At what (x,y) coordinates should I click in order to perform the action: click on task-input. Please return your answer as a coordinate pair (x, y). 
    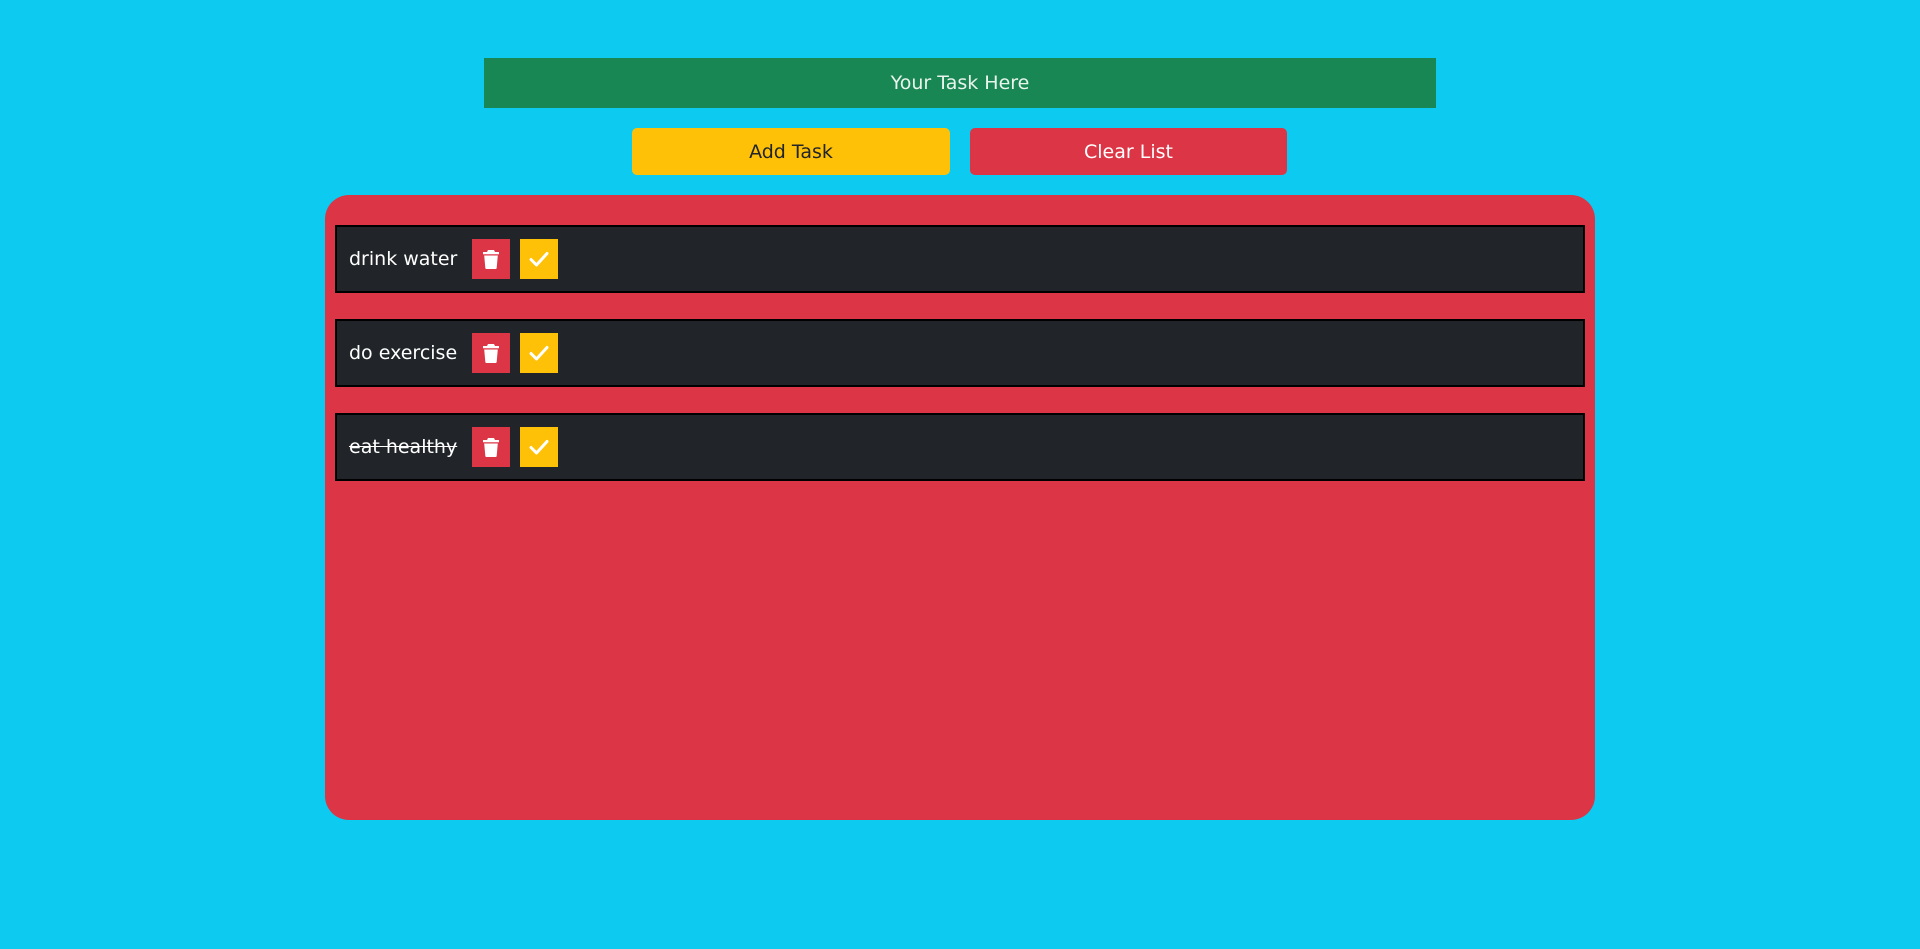
    Looking at the image, I should click on (960, 83).